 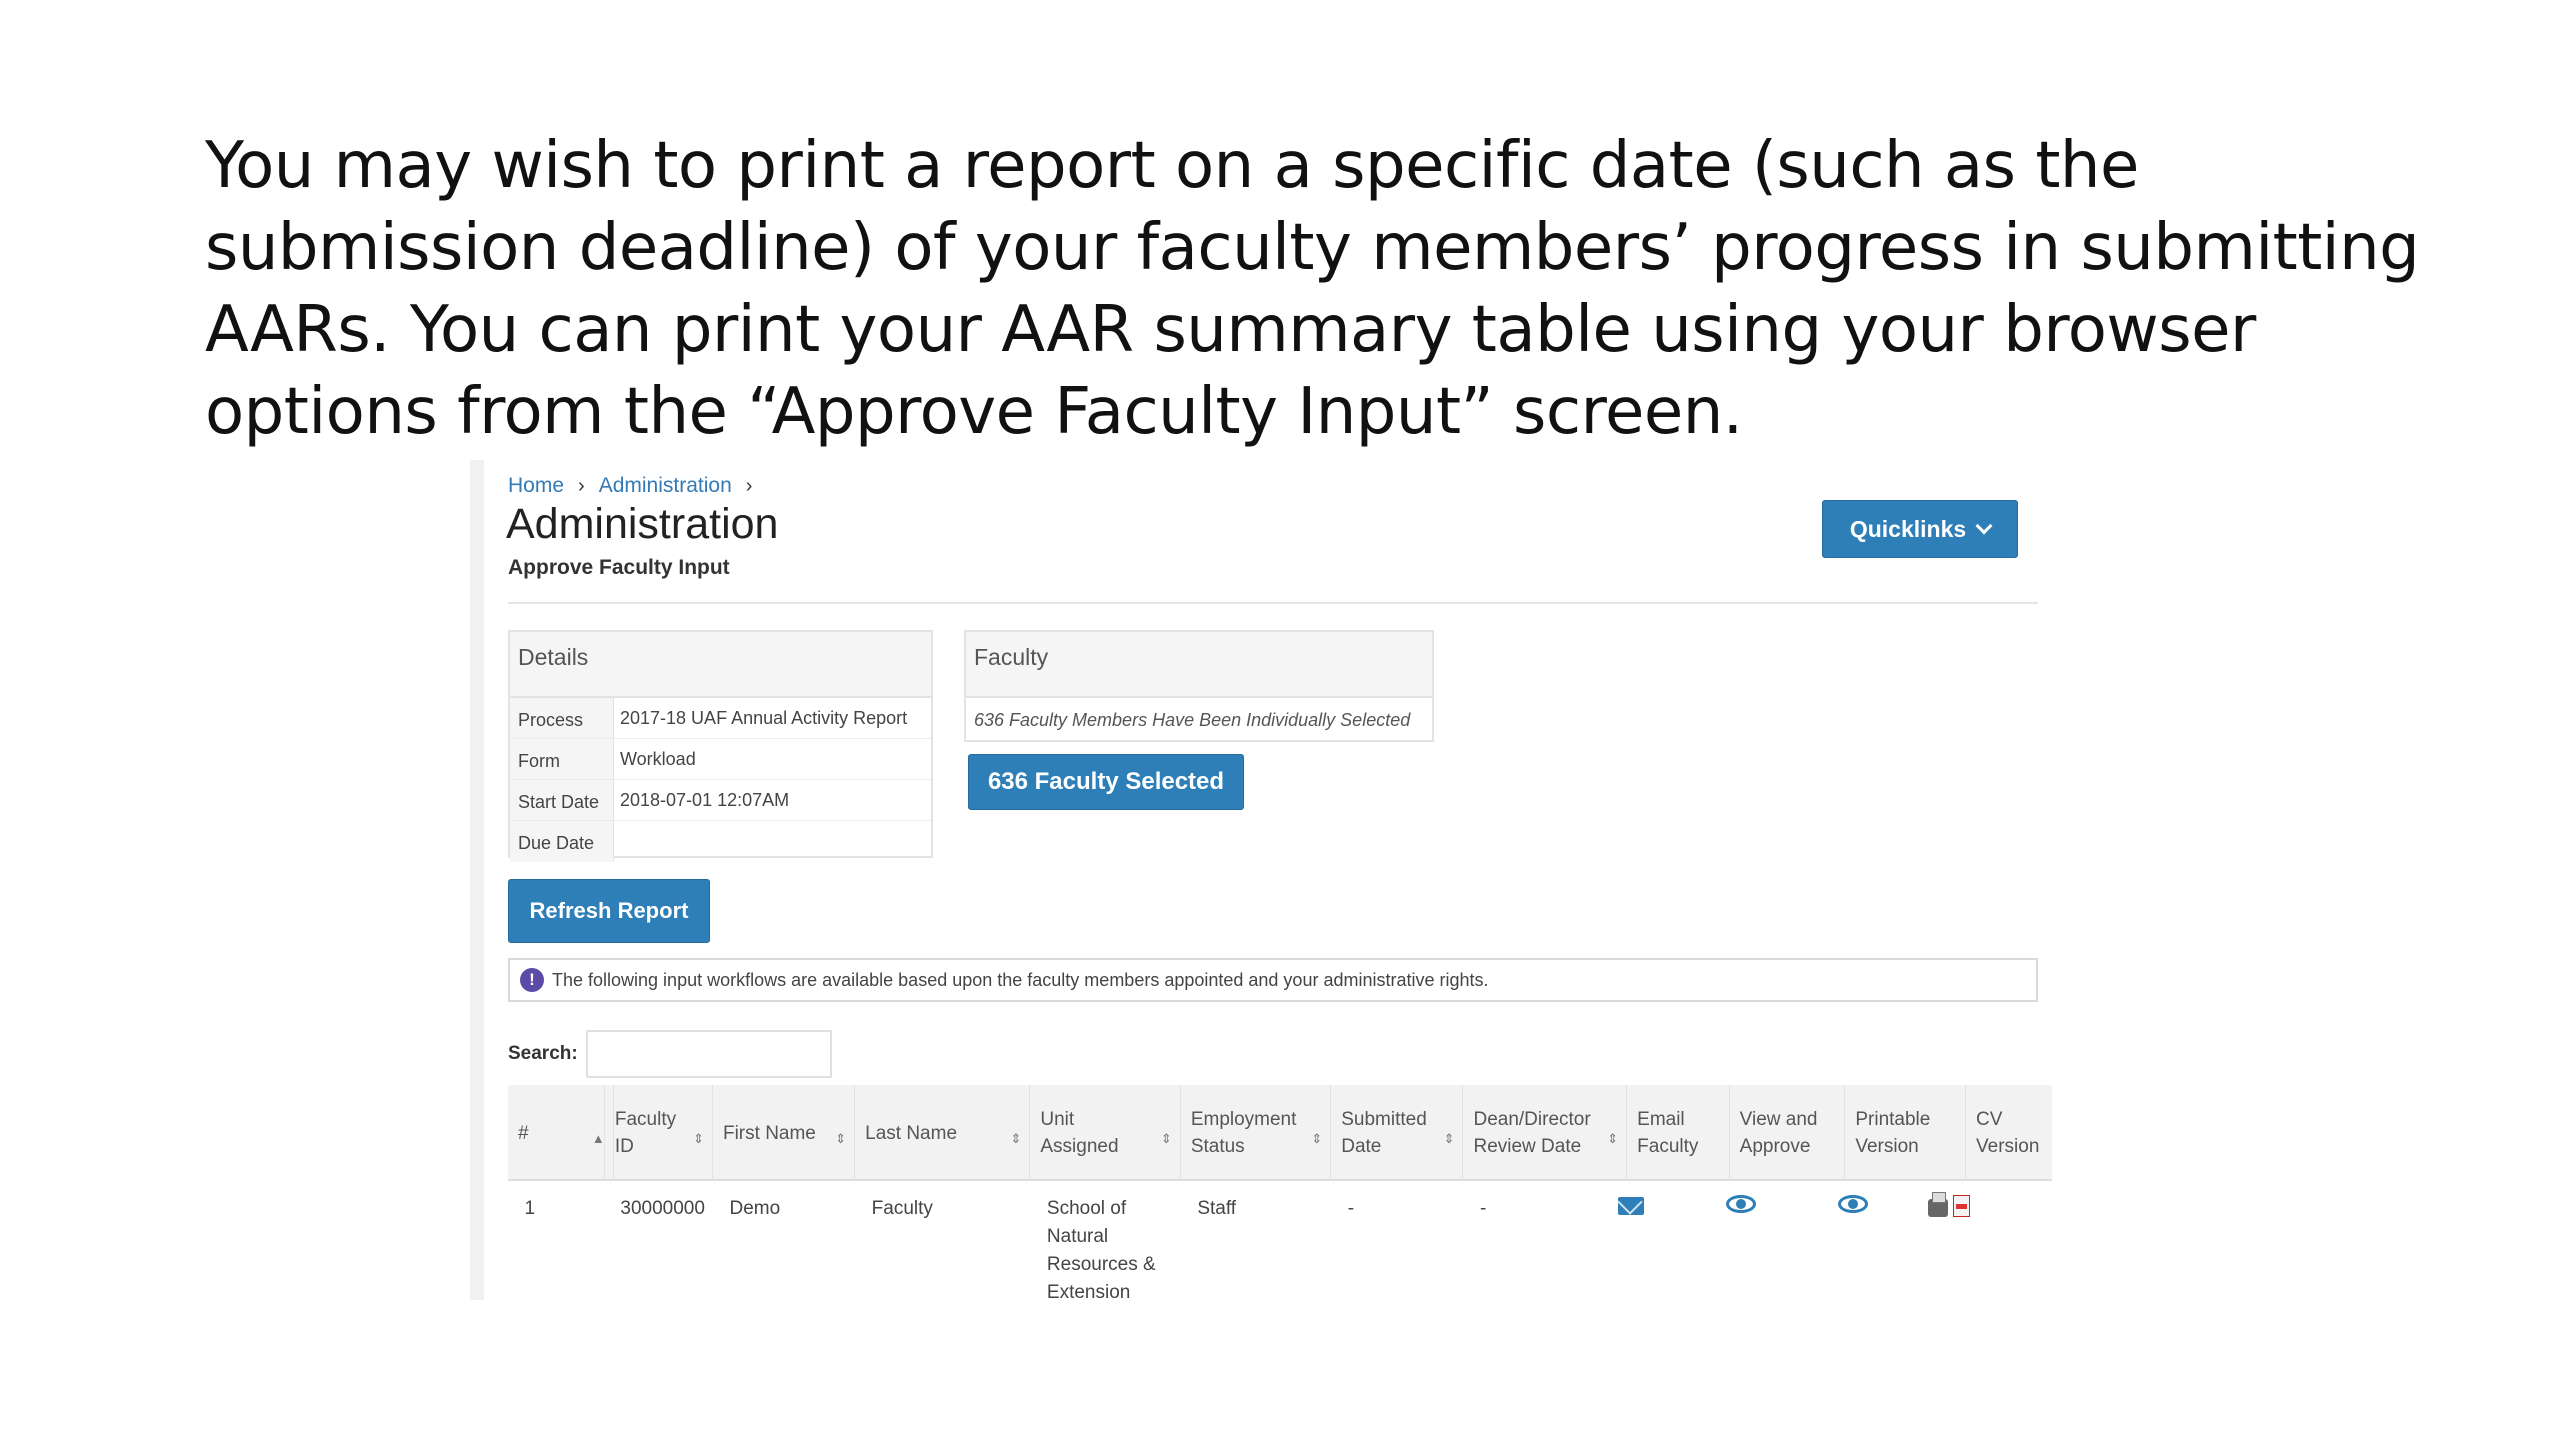 What do you see at coordinates (1199, 665) in the screenshot?
I see `faculty-heading: Faculty` at bounding box center [1199, 665].